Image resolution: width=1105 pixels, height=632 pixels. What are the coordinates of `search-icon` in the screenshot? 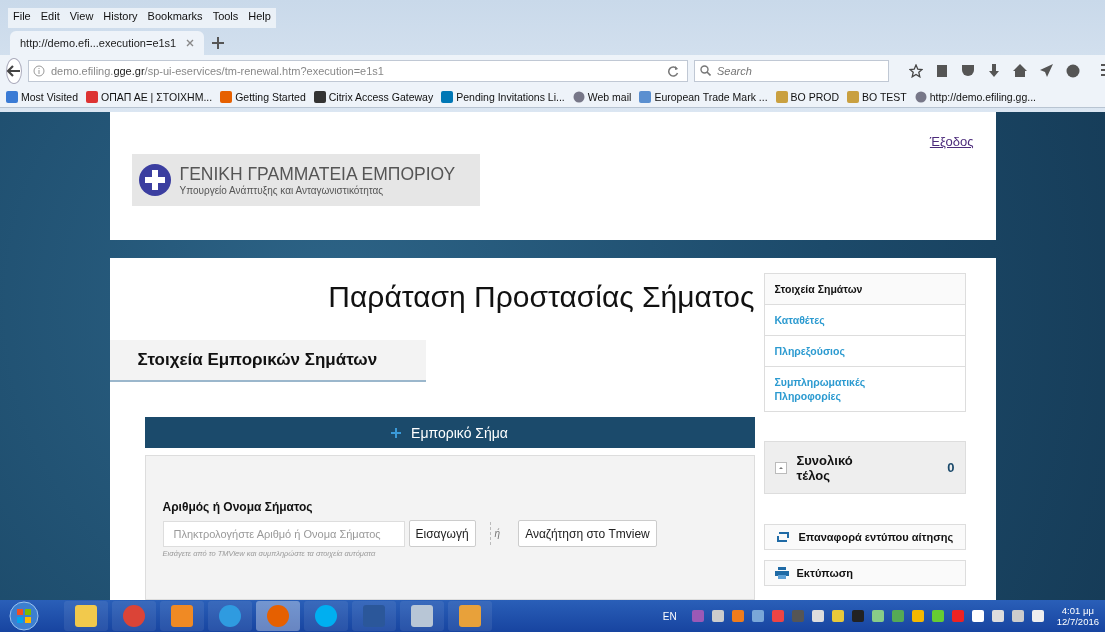 It's located at (705, 70).